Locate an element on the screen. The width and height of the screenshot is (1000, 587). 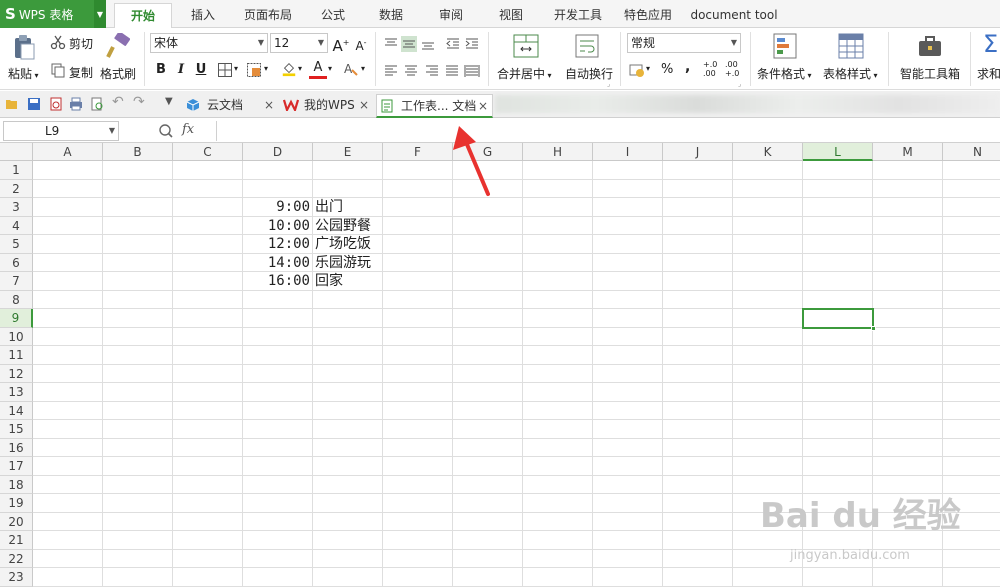
cell-time: 9:00 is located at coordinates (276, 207).